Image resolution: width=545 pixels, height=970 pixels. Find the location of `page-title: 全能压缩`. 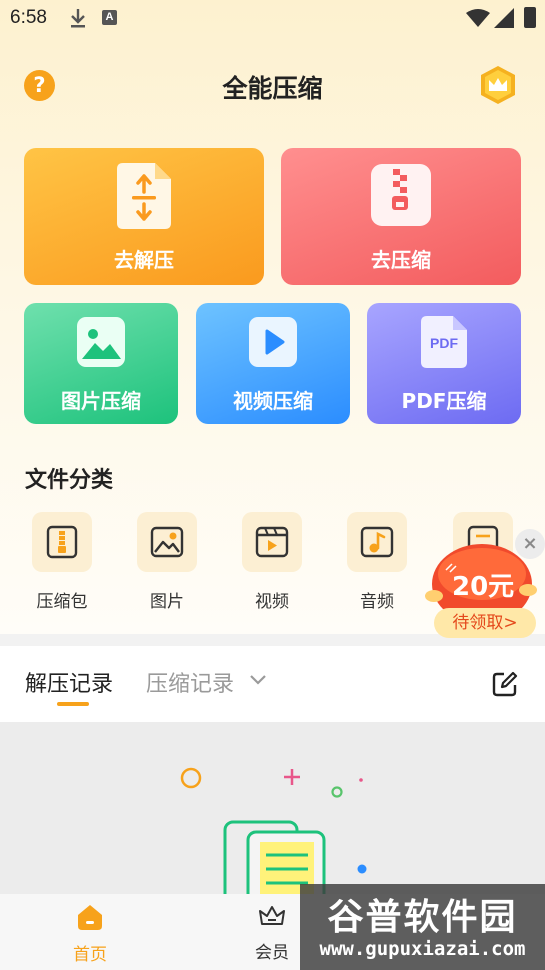

page-title: 全能压缩 is located at coordinates (272, 88).